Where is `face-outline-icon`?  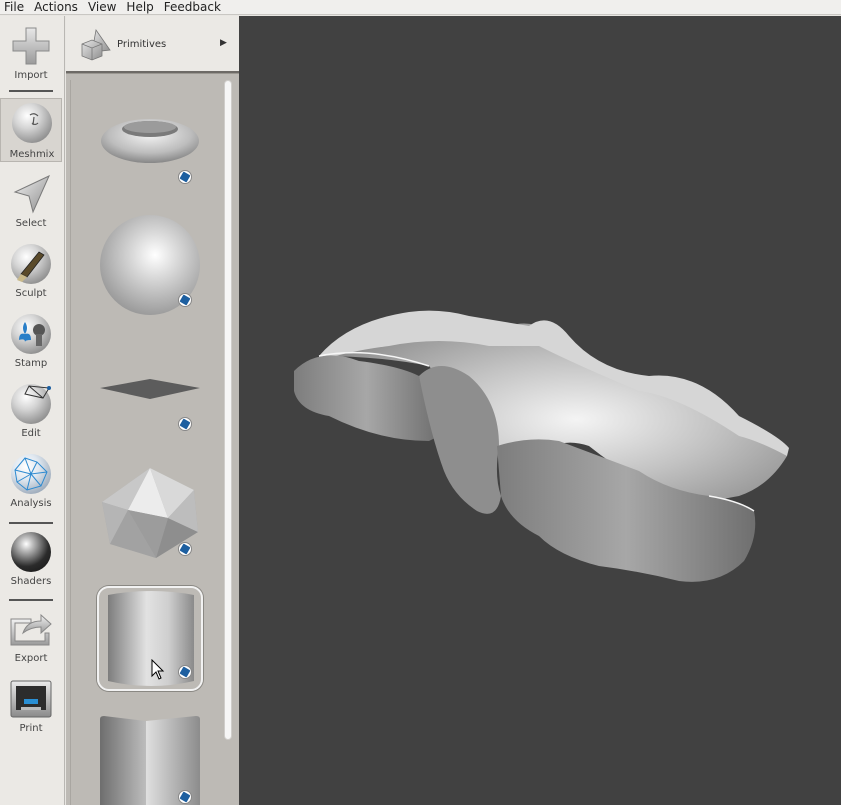
face-outline-icon is located at coordinates (34, 119).